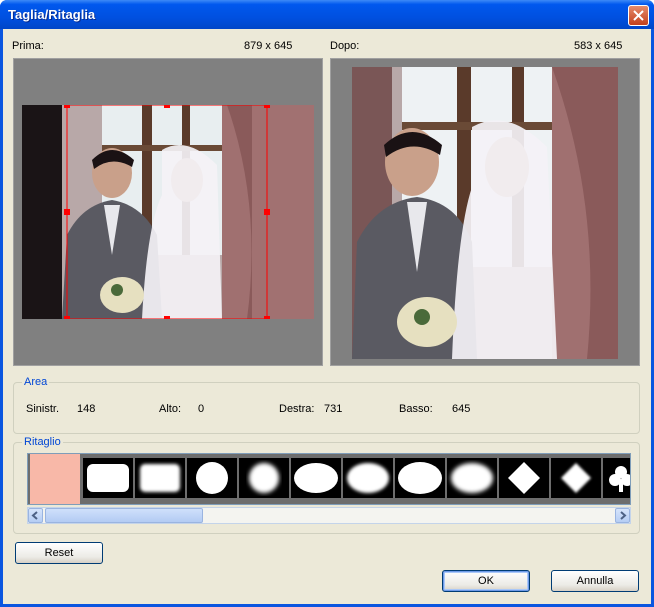  I want to click on crop-shape-strip, so click(329, 479).